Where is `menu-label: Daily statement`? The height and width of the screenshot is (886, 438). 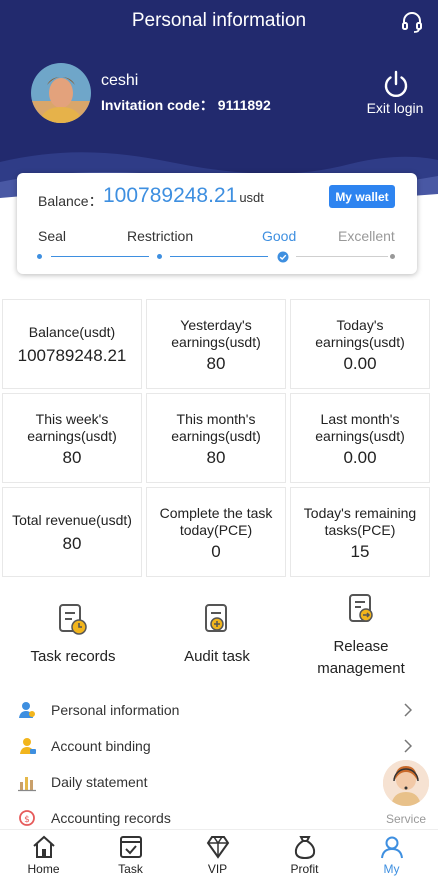 menu-label: Daily statement is located at coordinates (99, 782).